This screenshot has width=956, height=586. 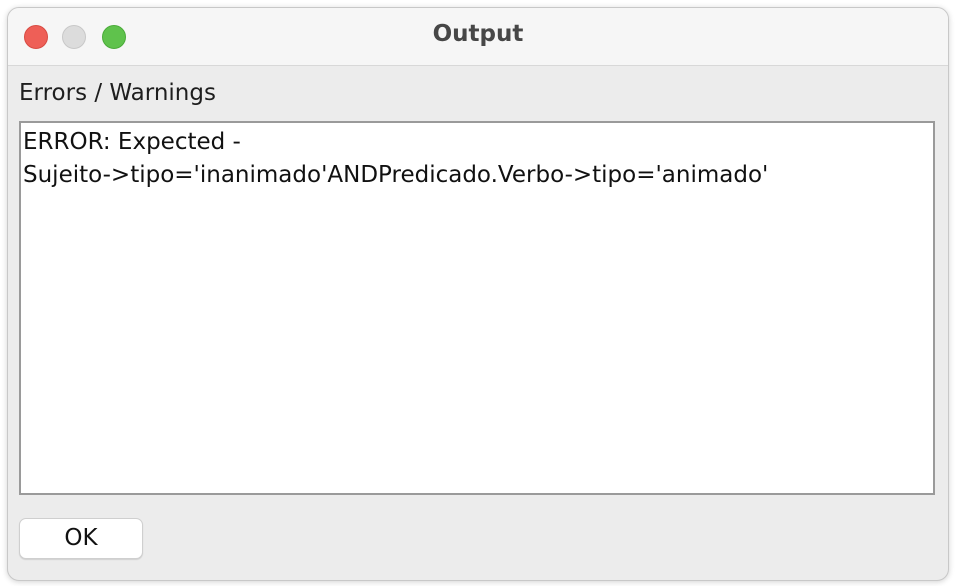 What do you see at coordinates (478, 34) in the screenshot?
I see `window-title: Output` at bounding box center [478, 34].